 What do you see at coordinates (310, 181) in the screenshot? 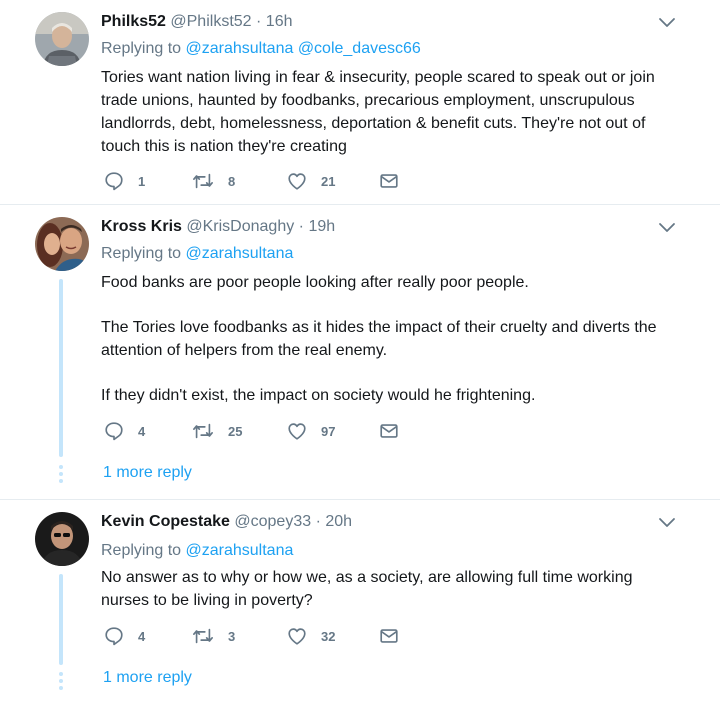
I see `like-button: 21` at bounding box center [310, 181].